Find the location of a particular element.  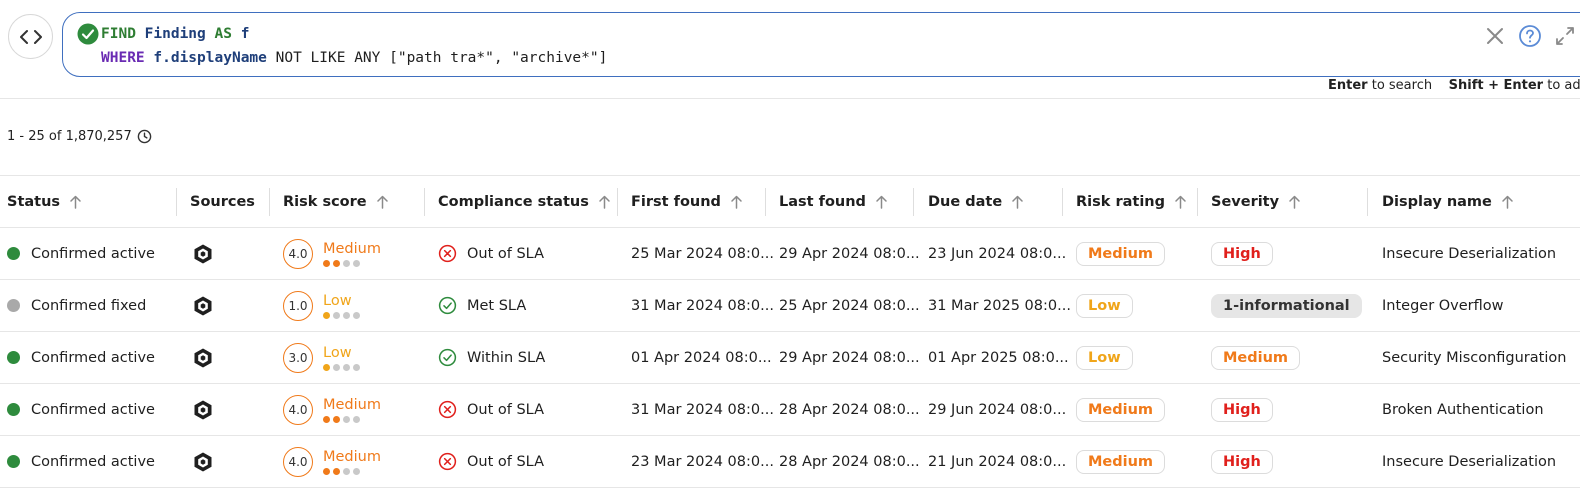

risk-score-label: Medium is located at coordinates (352, 456).